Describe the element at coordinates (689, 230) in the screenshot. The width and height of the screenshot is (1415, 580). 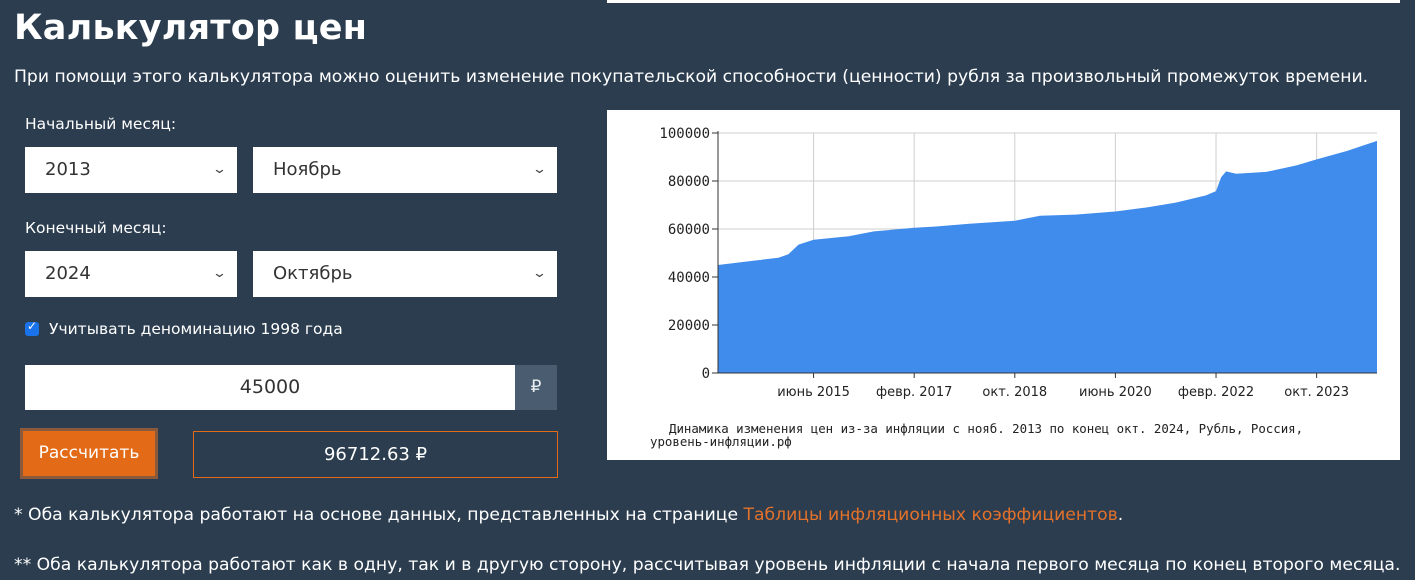
I see `y-tick-label: 60000` at that location.